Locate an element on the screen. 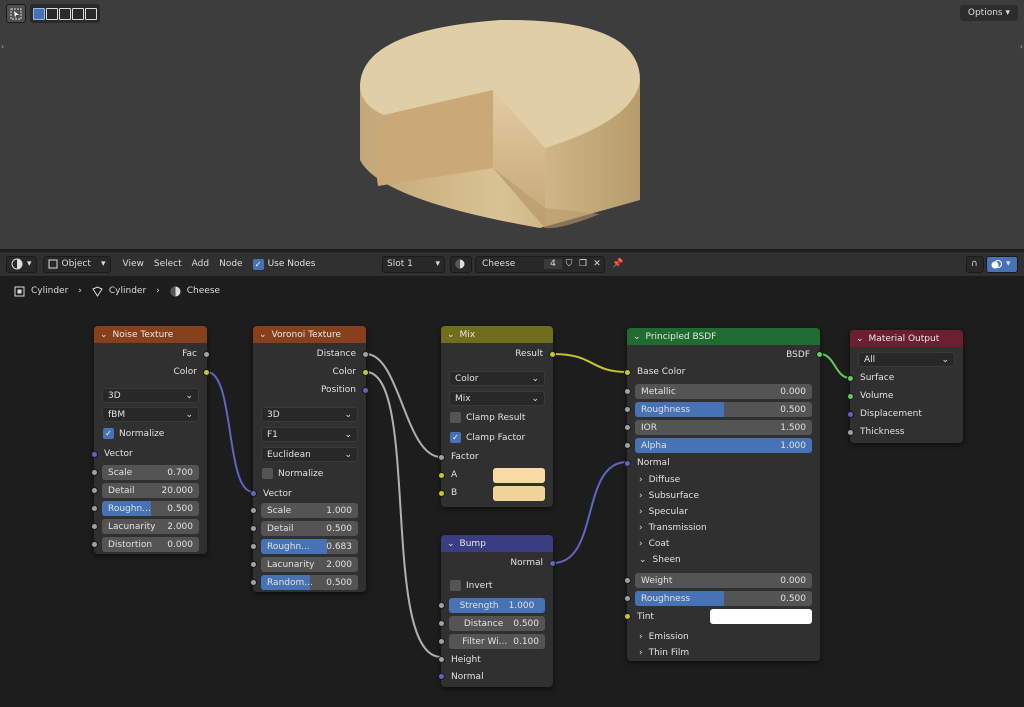  use-nodes-toggle: ✓ Use Nodes is located at coordinates (283, 264).